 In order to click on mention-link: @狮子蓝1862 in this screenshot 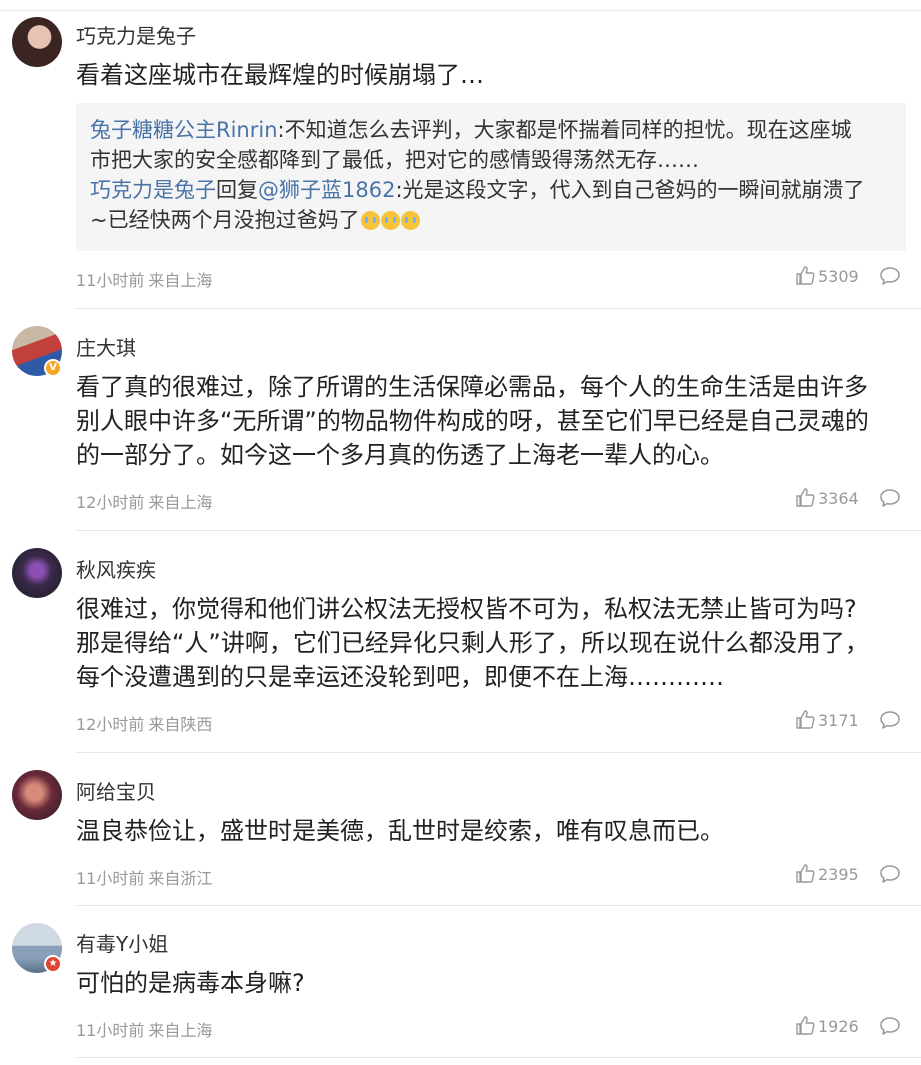, I will do `click(326, 190)`.